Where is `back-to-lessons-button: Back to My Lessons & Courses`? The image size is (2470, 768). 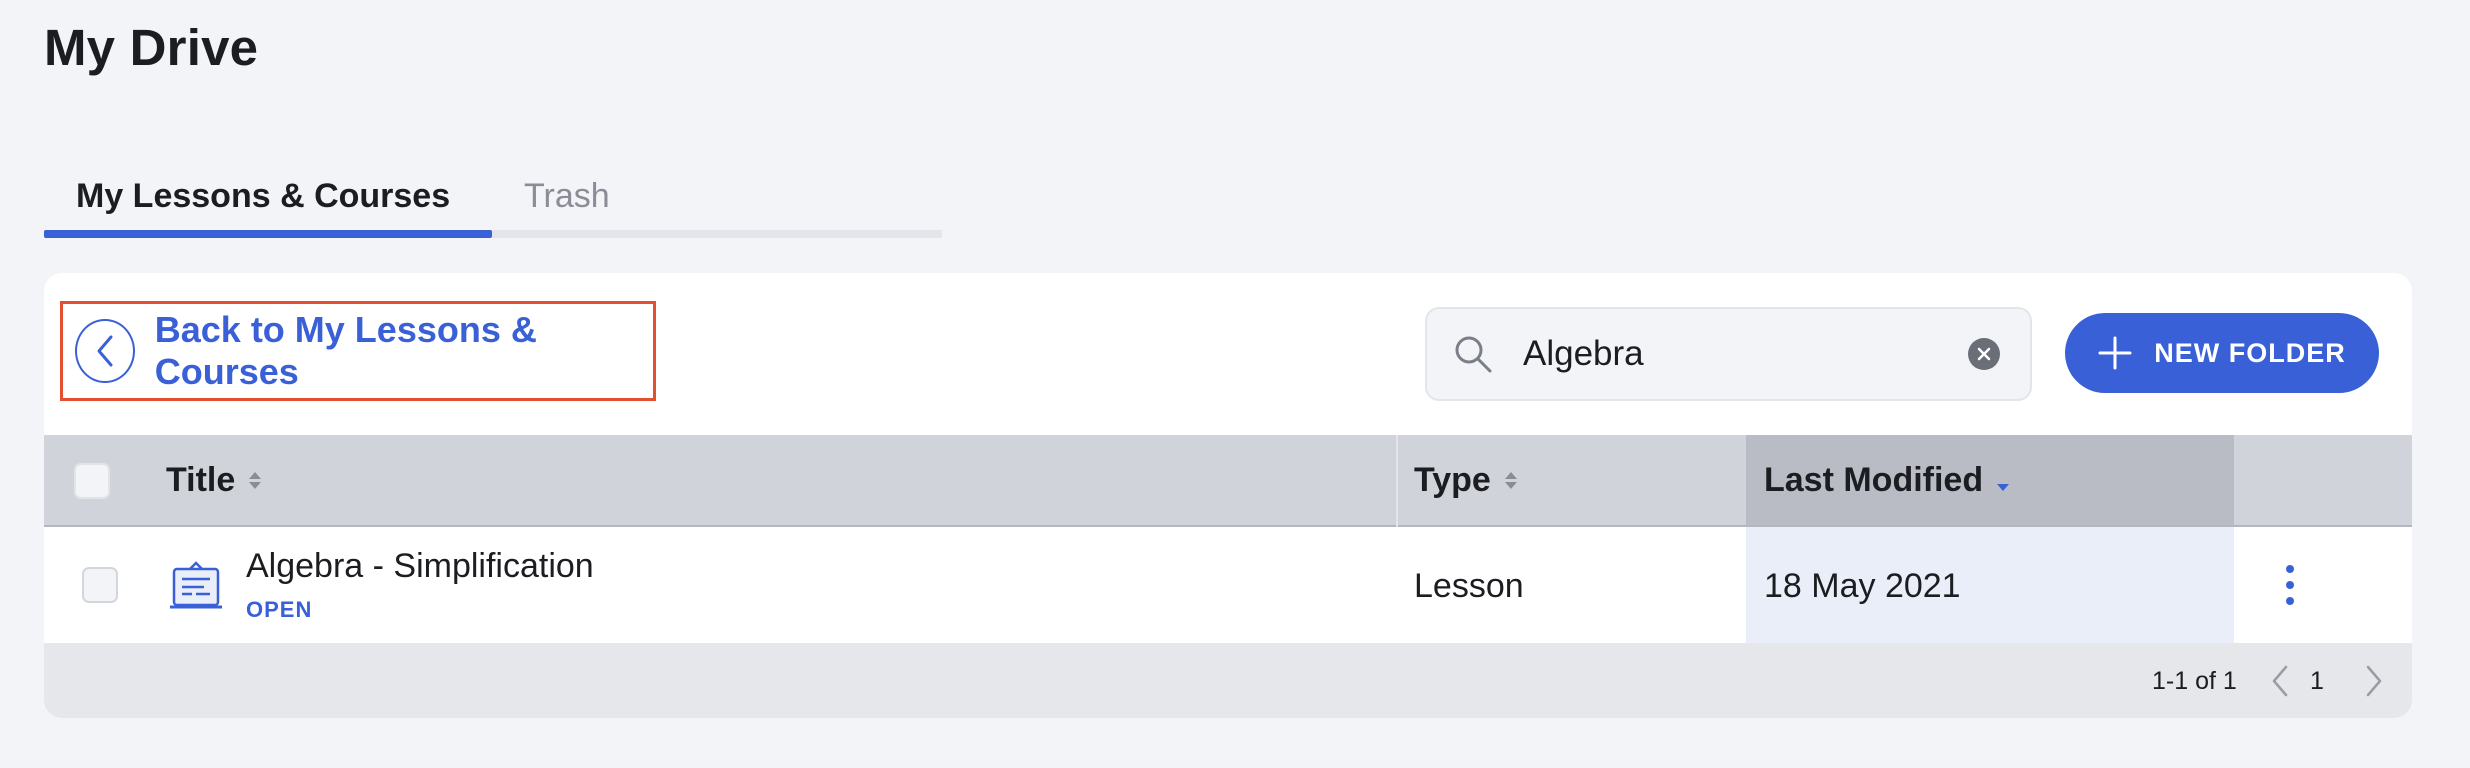
back-to-lessons-button: Back to My Lessons & Courses is located at coordinates (358, 351).